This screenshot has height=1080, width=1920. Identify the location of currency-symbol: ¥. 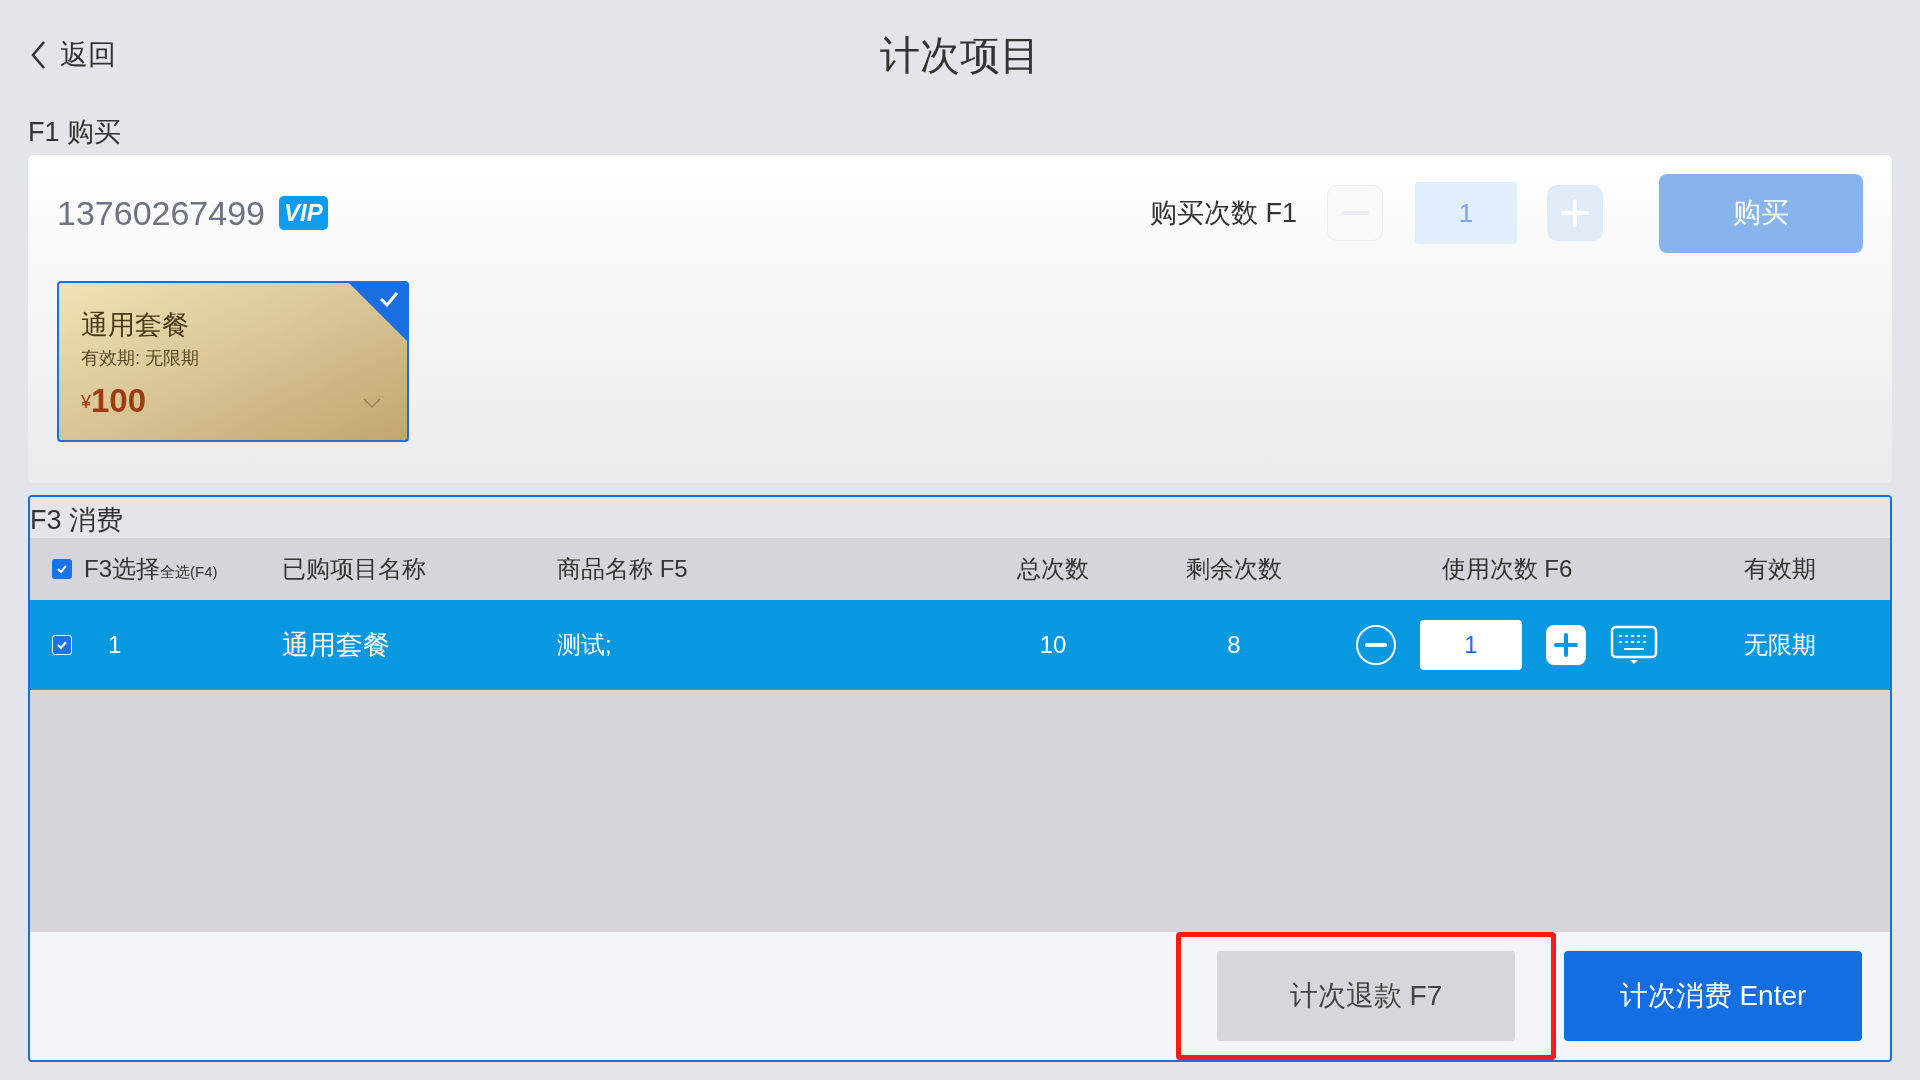
(86, 403).